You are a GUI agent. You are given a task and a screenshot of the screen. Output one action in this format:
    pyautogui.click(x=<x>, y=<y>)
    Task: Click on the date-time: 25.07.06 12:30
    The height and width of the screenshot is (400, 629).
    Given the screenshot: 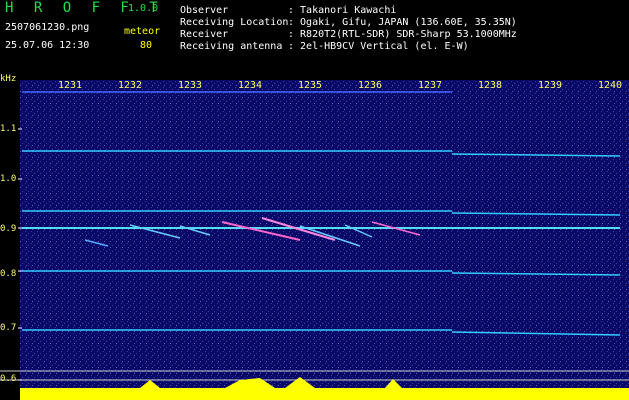 What is the action you would take?
    pyautogui.click(x=47, y=45)
    